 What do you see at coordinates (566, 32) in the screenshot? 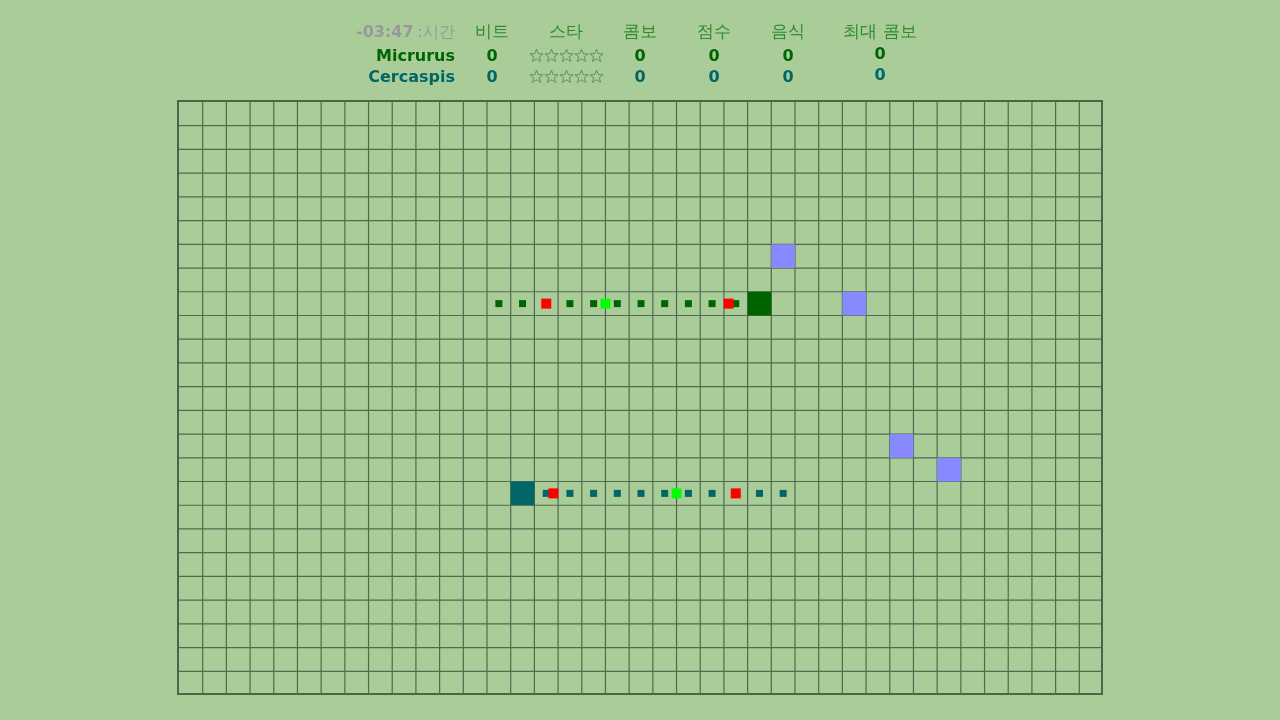
I see `column-header: 스타` at bounding box center [566, 32].